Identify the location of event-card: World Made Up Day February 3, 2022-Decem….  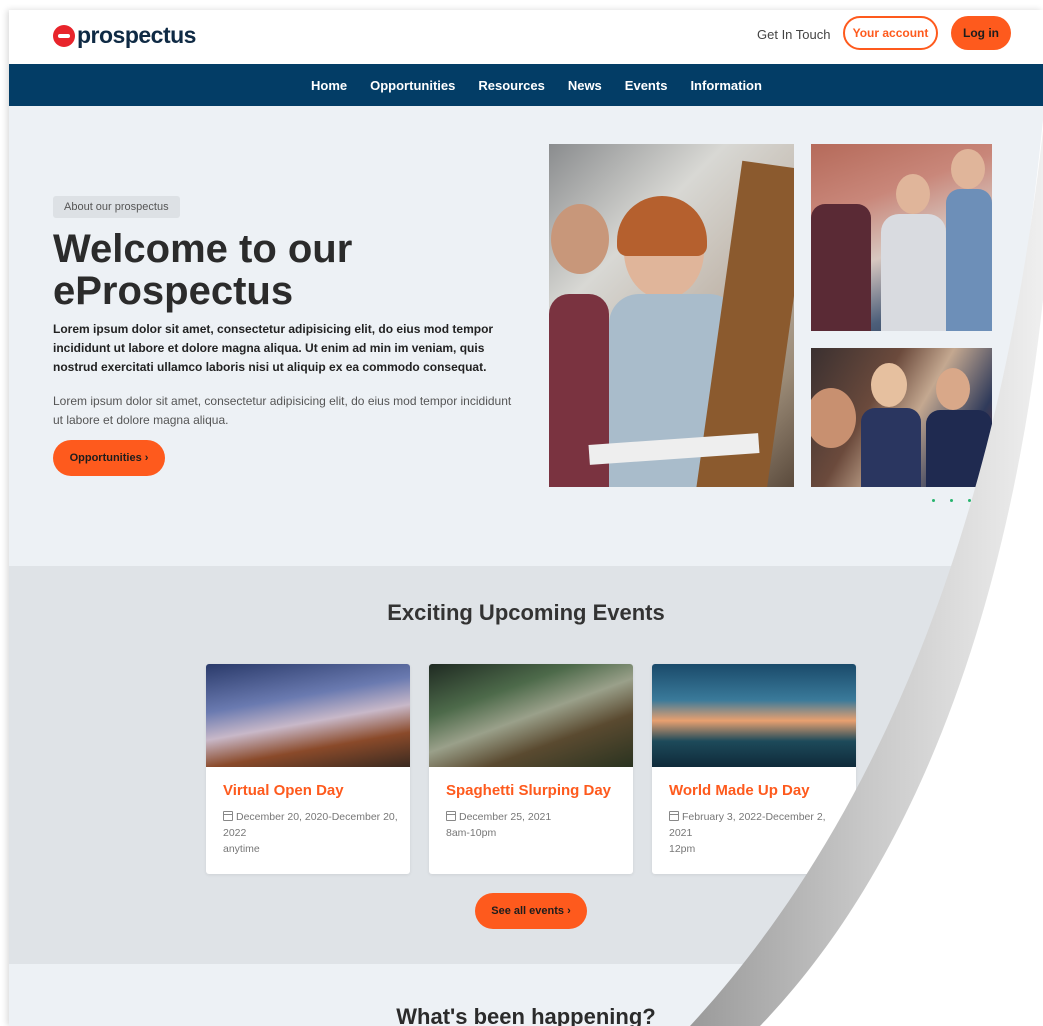
(754, 769).